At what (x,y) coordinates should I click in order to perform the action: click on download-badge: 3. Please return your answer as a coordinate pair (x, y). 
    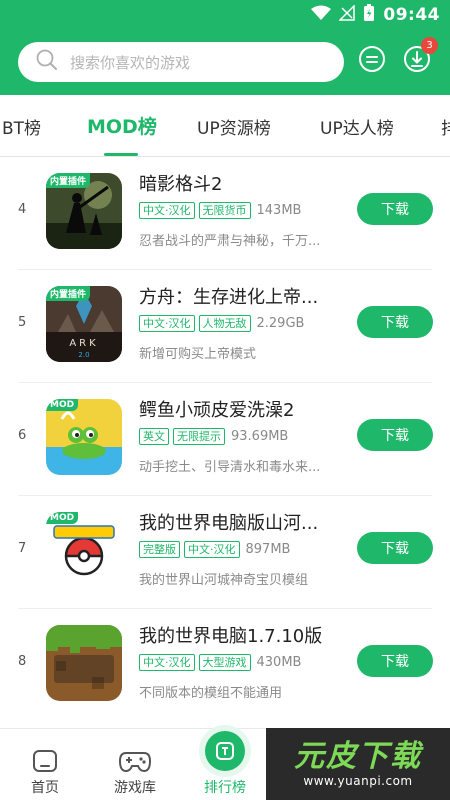
    Looking at the image, I should click on (429, 45).